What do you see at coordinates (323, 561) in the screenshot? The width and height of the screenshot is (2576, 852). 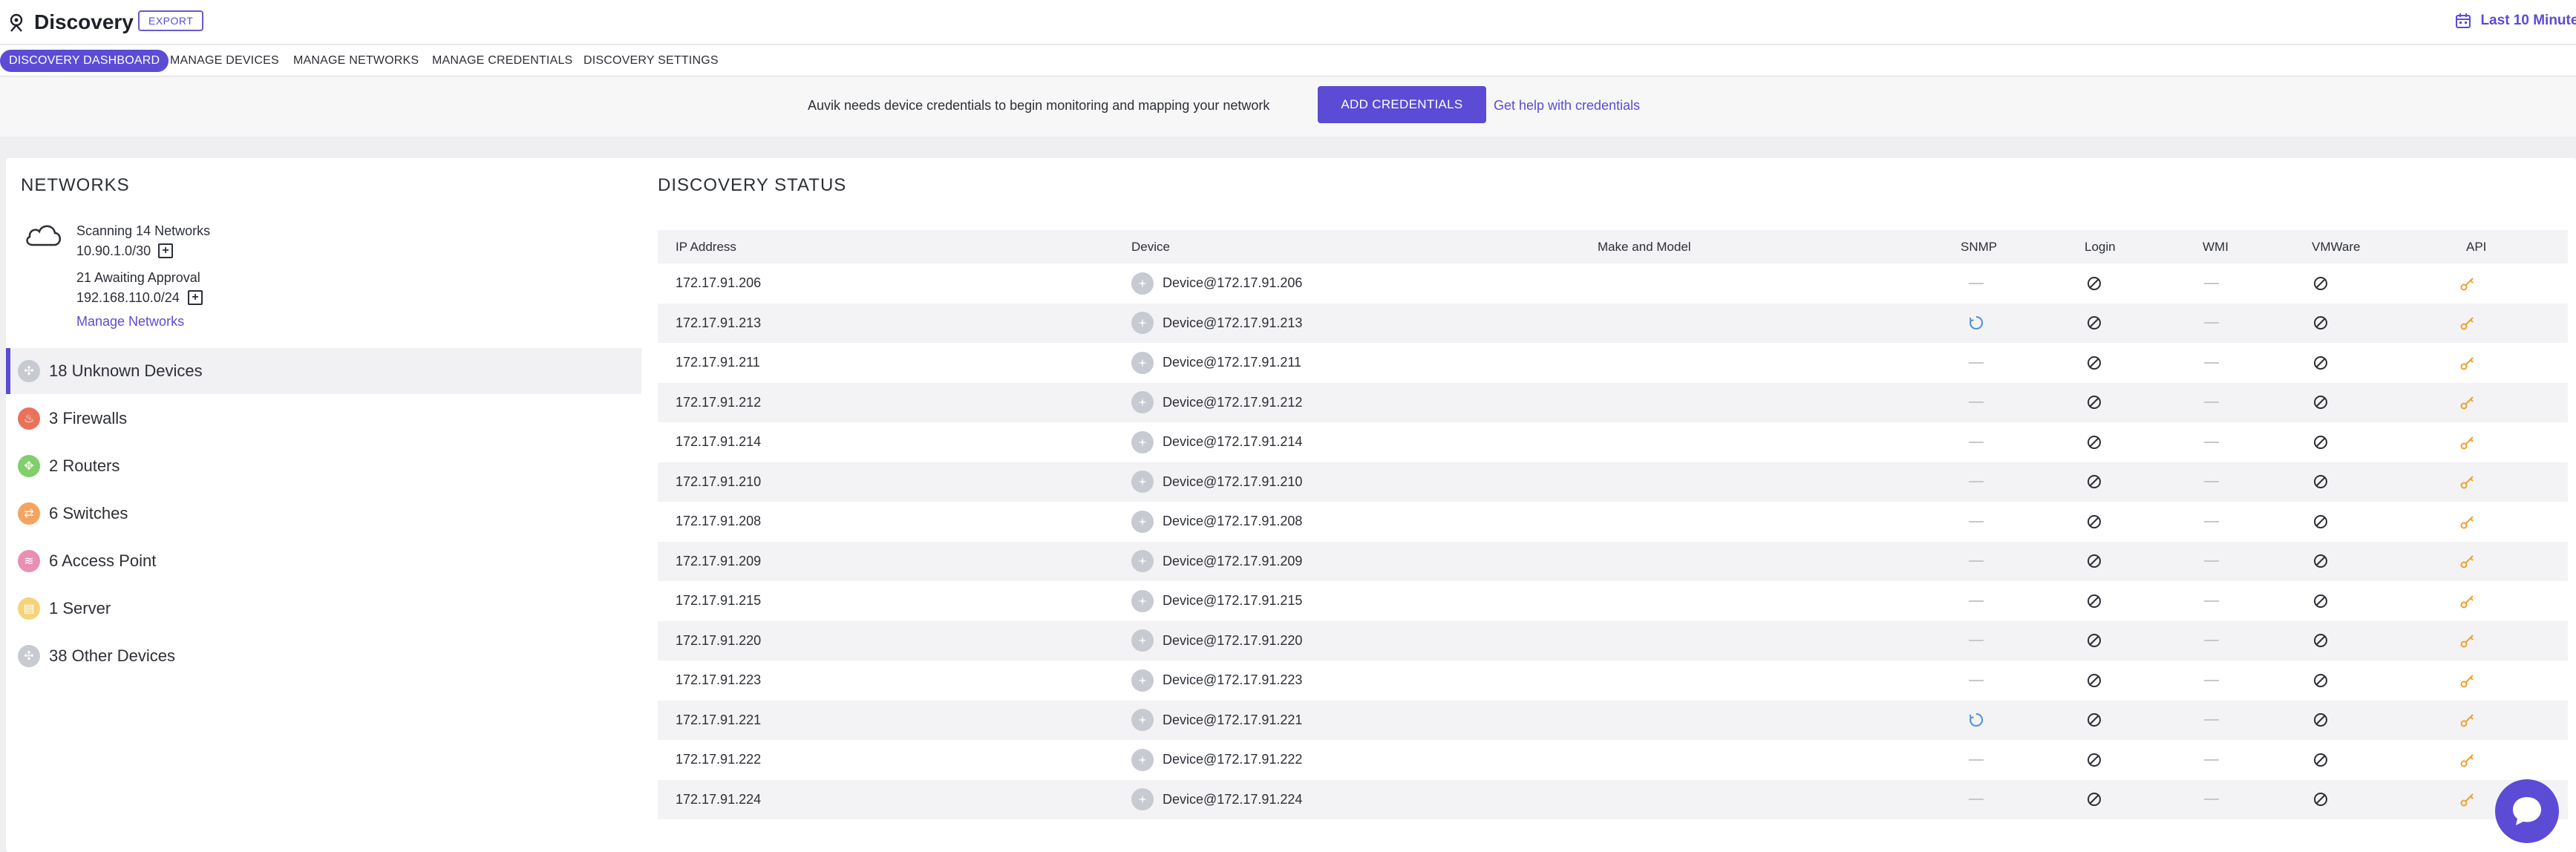 I see `category-access-points: ≋ 6 Access Point` at bounding box center [323, 561].